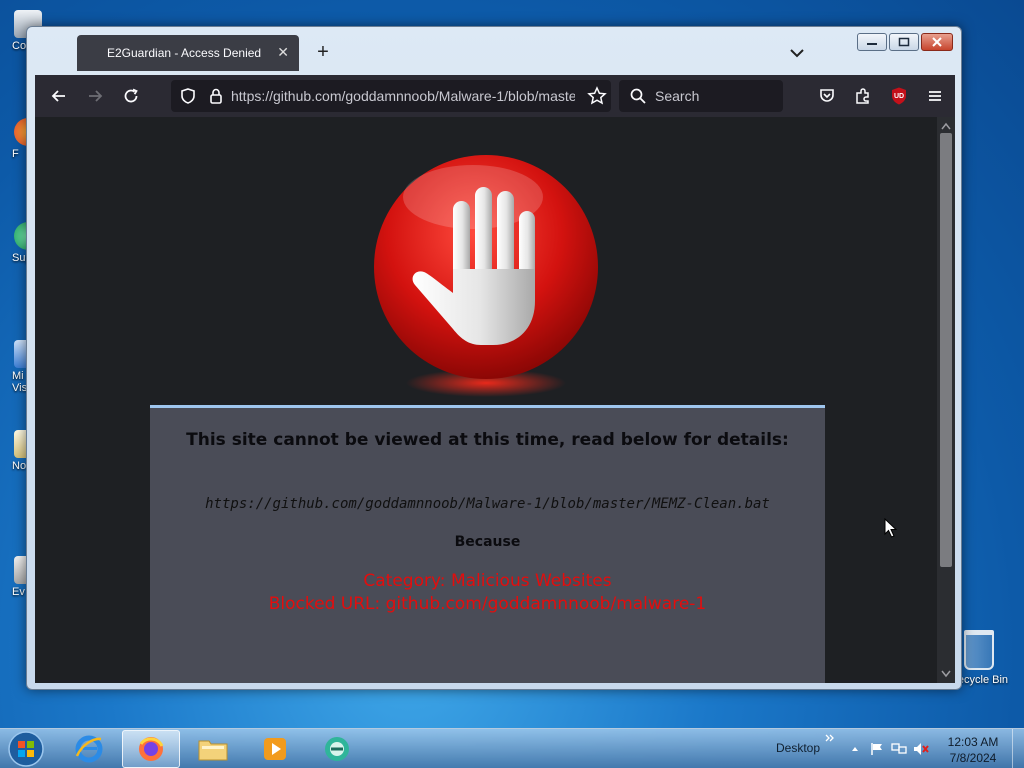 This screenshot has width=1024, height=768. I want to click on network-icon, so click(899, 748).